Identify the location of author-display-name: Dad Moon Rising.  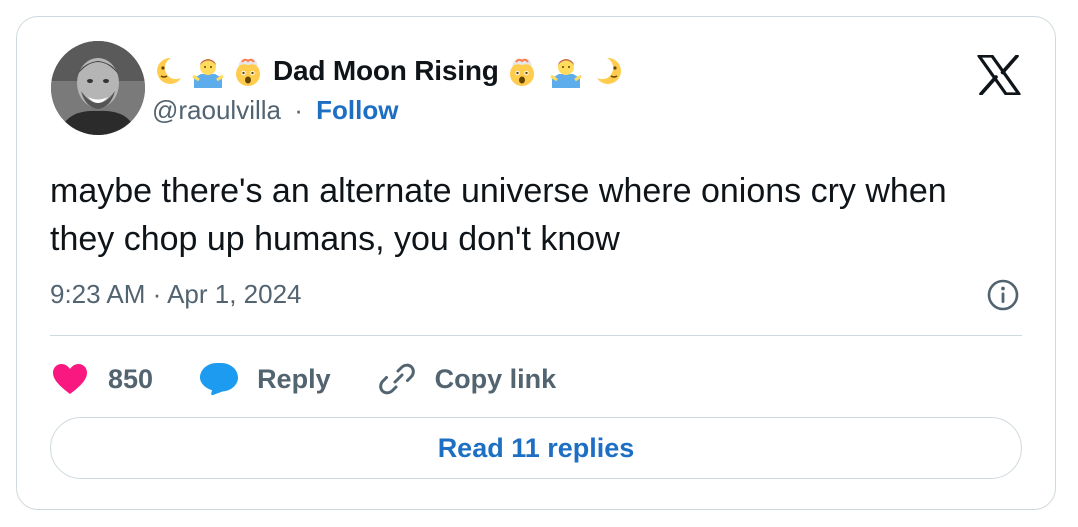
(386, 71).